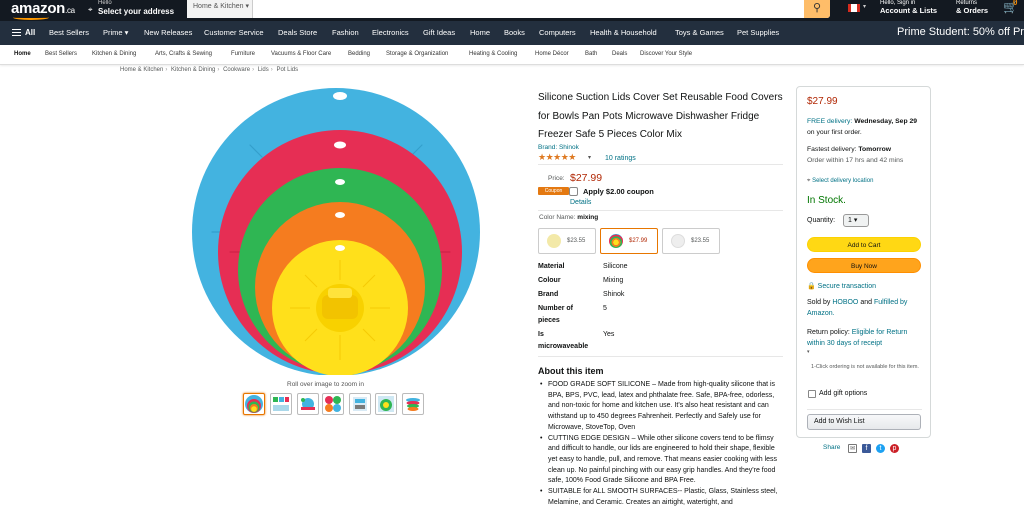 The height and width of the screenshot is (520, 1024). Describe the element at coordinates (866, 448) in the screenshot. I see `facebook-icon: f` at that location.